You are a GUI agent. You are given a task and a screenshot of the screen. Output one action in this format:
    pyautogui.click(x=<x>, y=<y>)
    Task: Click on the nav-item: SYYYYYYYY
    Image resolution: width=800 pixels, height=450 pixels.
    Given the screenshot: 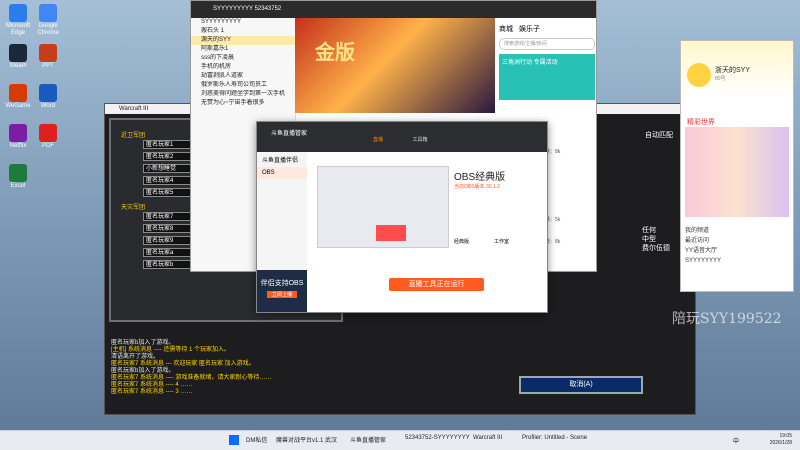 What is the action you would take?
    pyautogui.click(x=703, y=261)
    